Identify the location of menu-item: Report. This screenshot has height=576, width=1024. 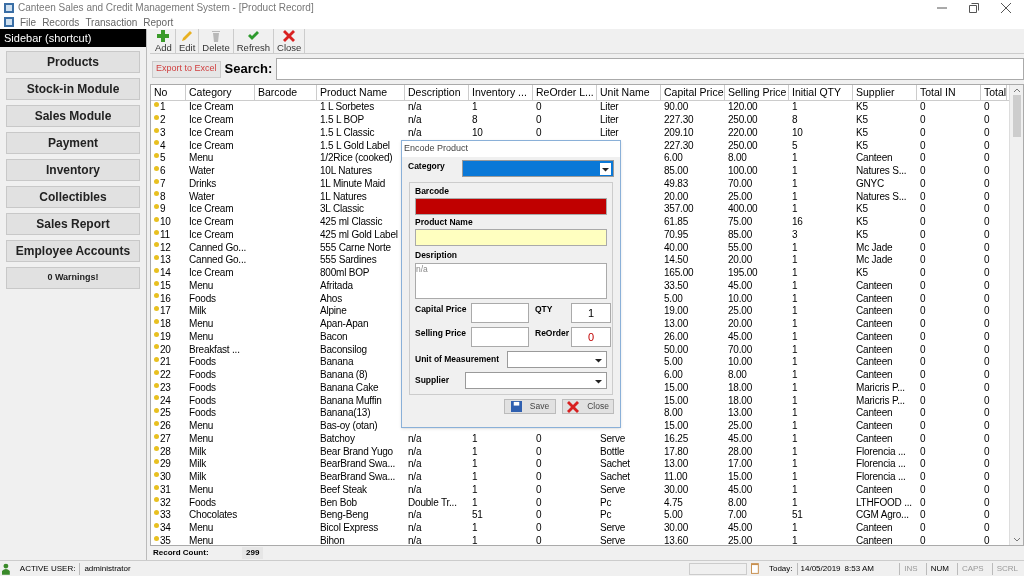
(158, 22).